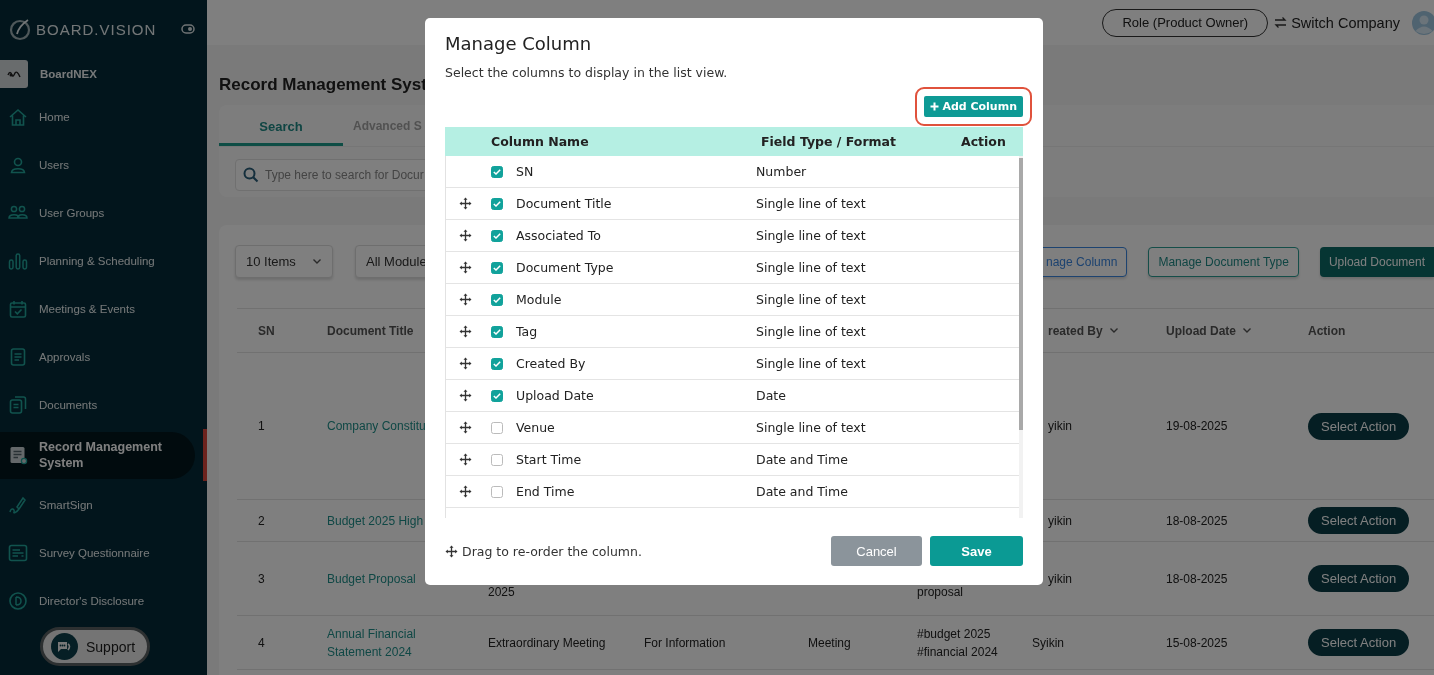 This screenshot has height=675, width=1434. I want to click on chat-icon, so click(64, 646).